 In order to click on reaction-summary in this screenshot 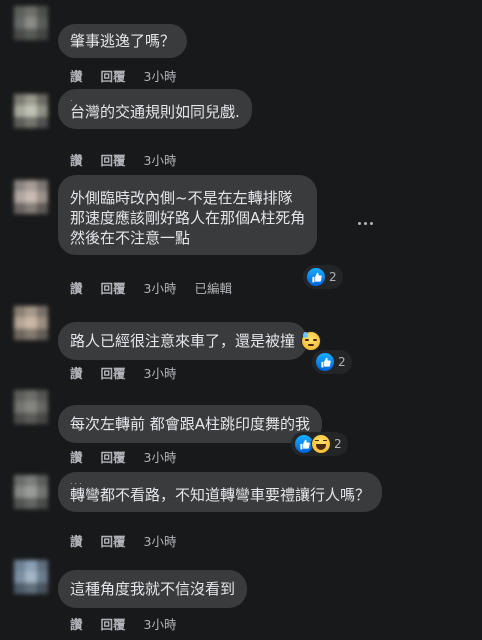, I will do `click(312, 341)`.